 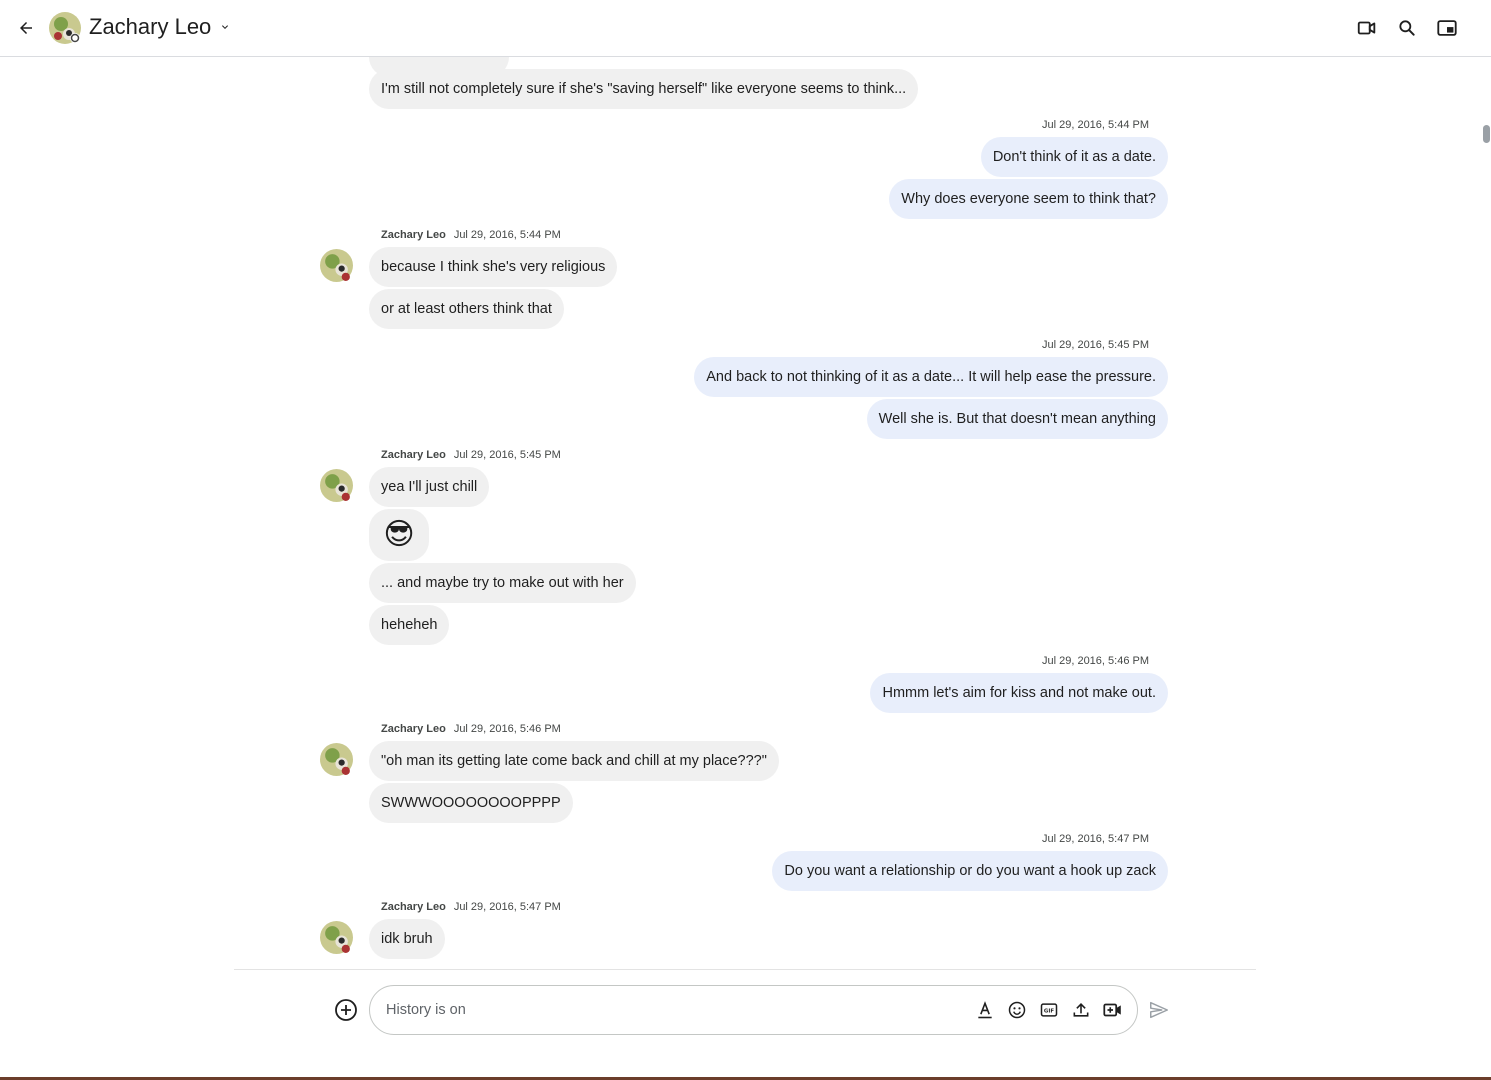 I want to click on svg-text: GIF, so click(x=1049, y=1012).